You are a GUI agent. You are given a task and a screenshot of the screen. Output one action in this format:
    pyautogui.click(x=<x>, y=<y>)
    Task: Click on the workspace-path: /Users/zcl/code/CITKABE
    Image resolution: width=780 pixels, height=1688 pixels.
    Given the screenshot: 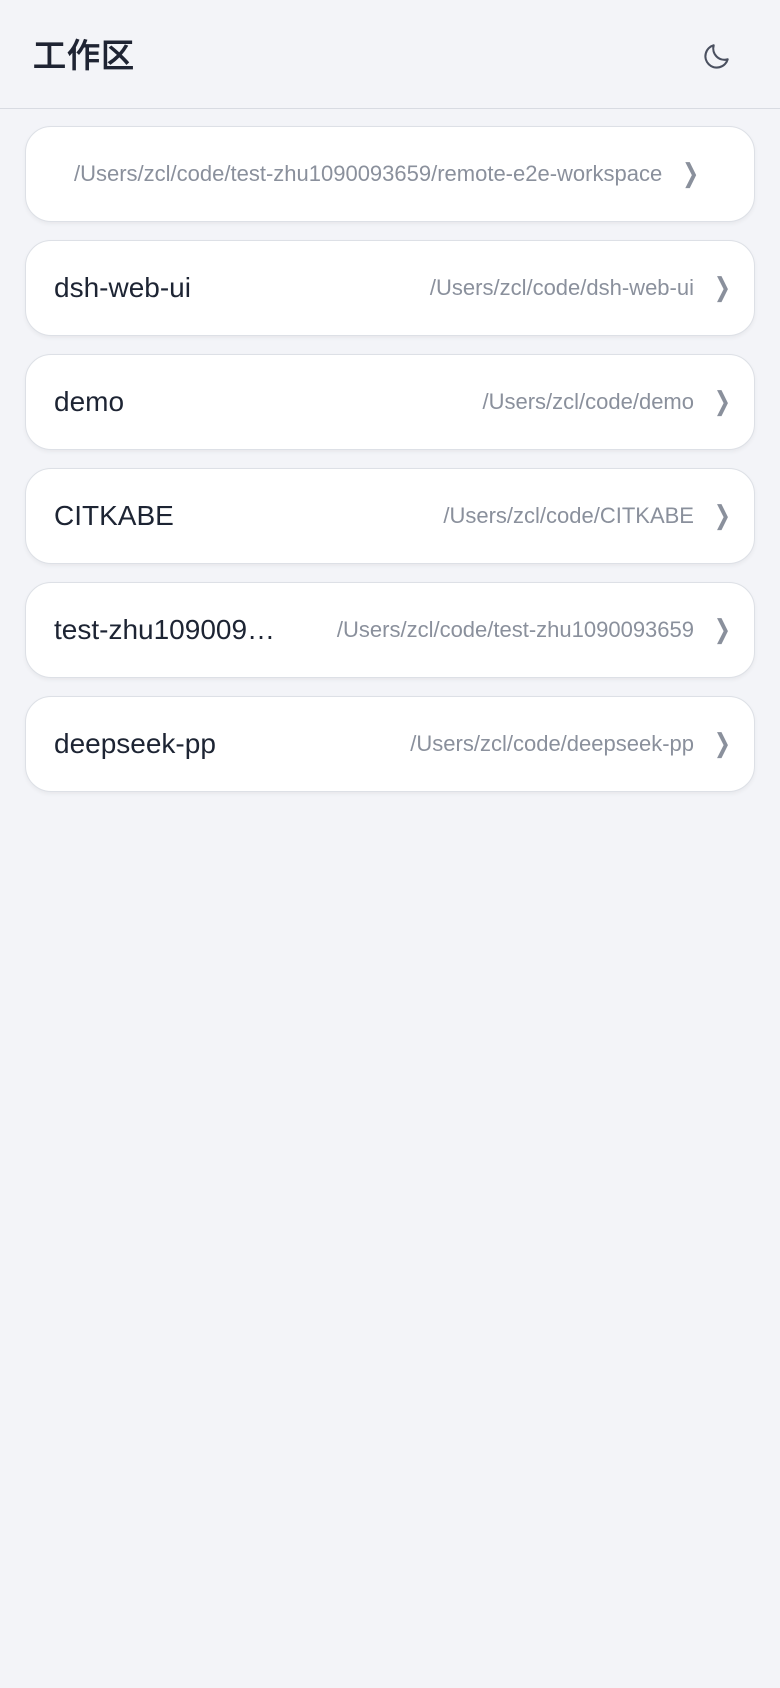 What is the action you would take?
    pyautogui.click(x=568, y=515)
    